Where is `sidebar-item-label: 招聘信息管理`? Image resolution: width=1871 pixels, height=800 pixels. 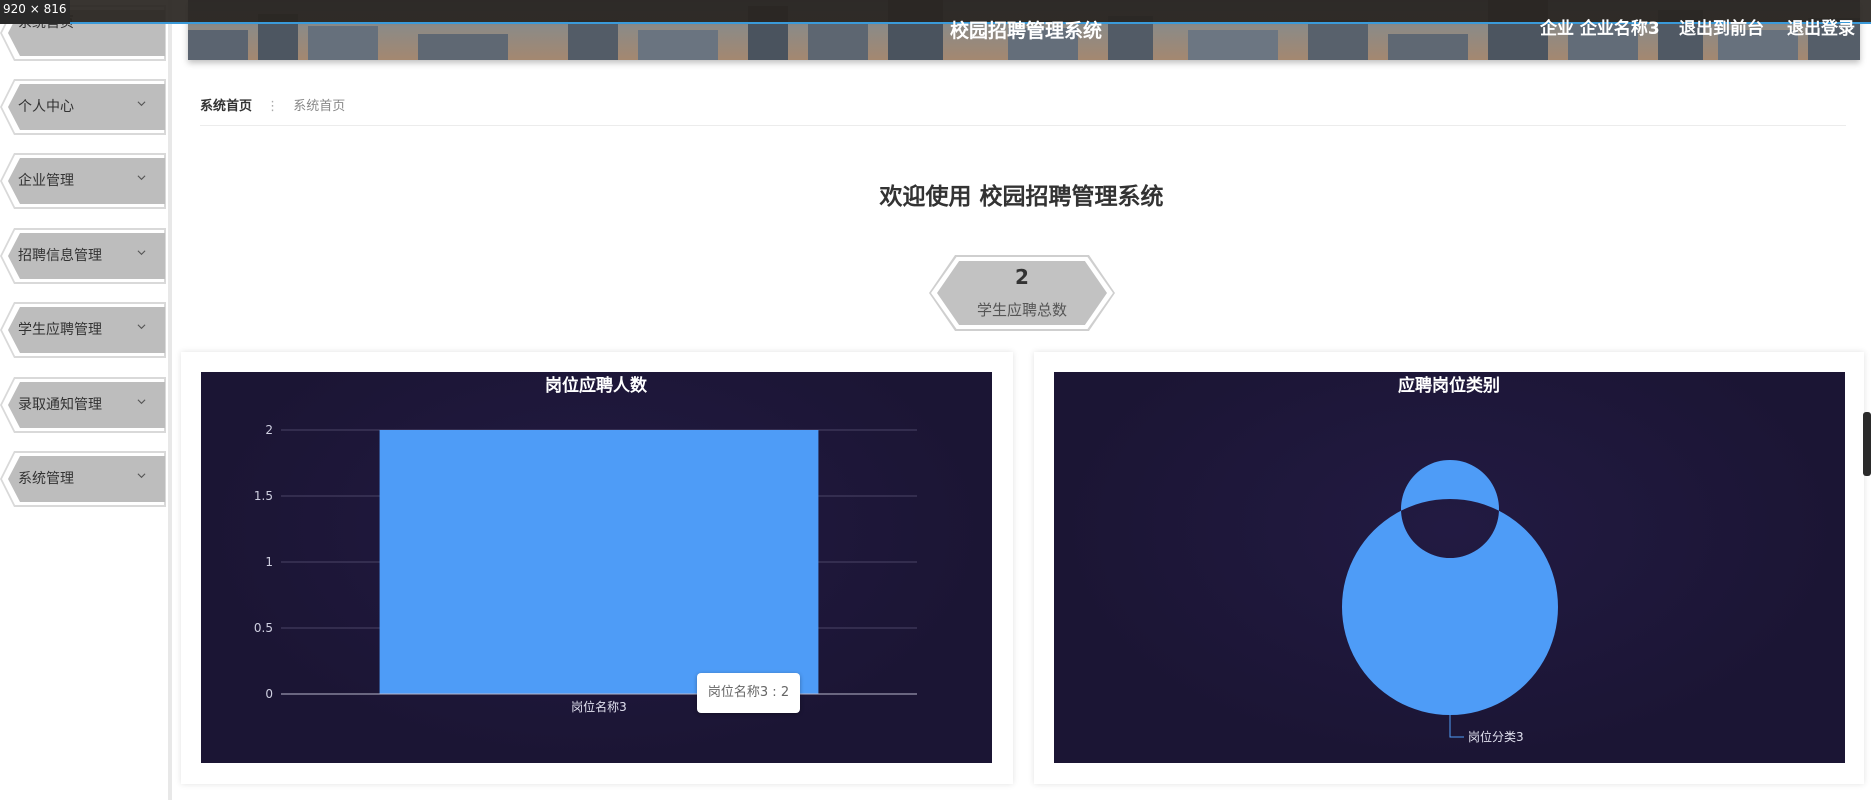
sidebar-item-label: 招聘信息管理 is located at coordinates (60, 256).